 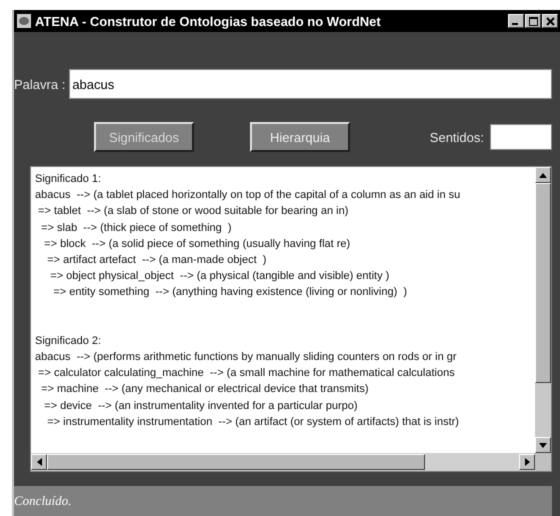 I want to click on word-label: Palavra :, so click(x=40, y=84).